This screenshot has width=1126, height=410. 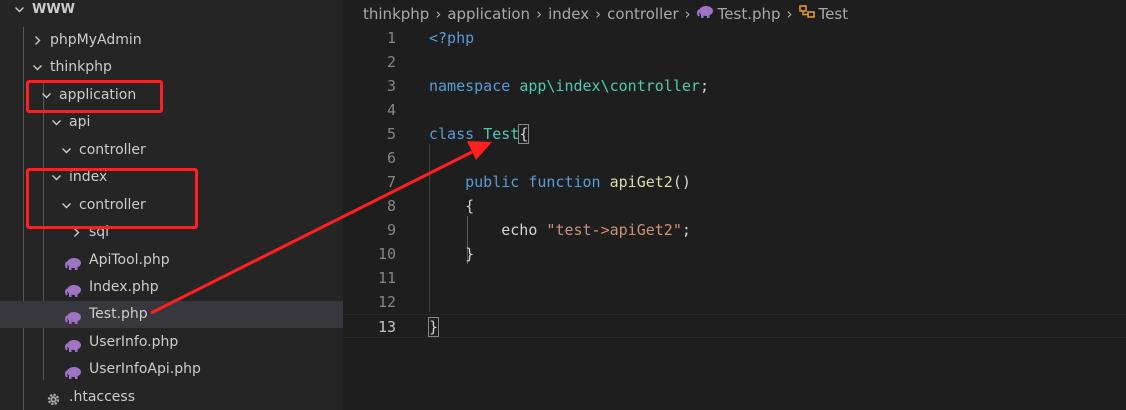 What do you see at coordinates (734, 230) in the screenshot?
I see `code-line: 9 echo "test->apiGet2";` at bounding box center [734, 230].